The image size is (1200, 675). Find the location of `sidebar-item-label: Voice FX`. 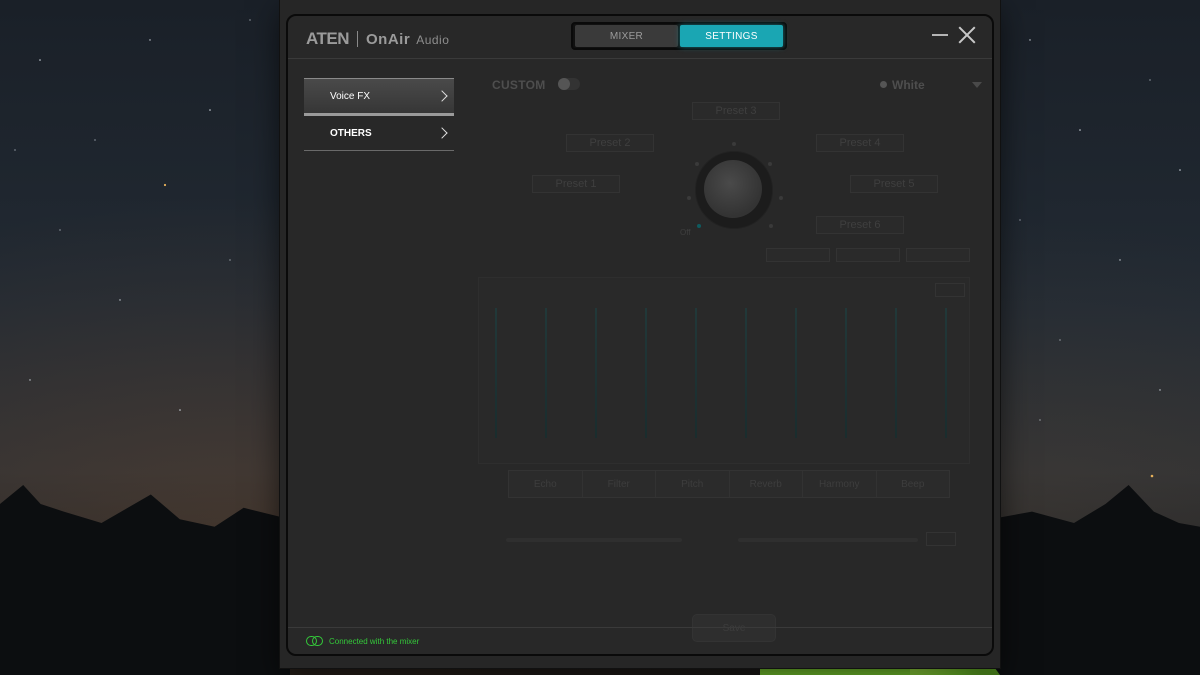

sidebar-item-label: Voice FX is located at coordinates (350, 96).